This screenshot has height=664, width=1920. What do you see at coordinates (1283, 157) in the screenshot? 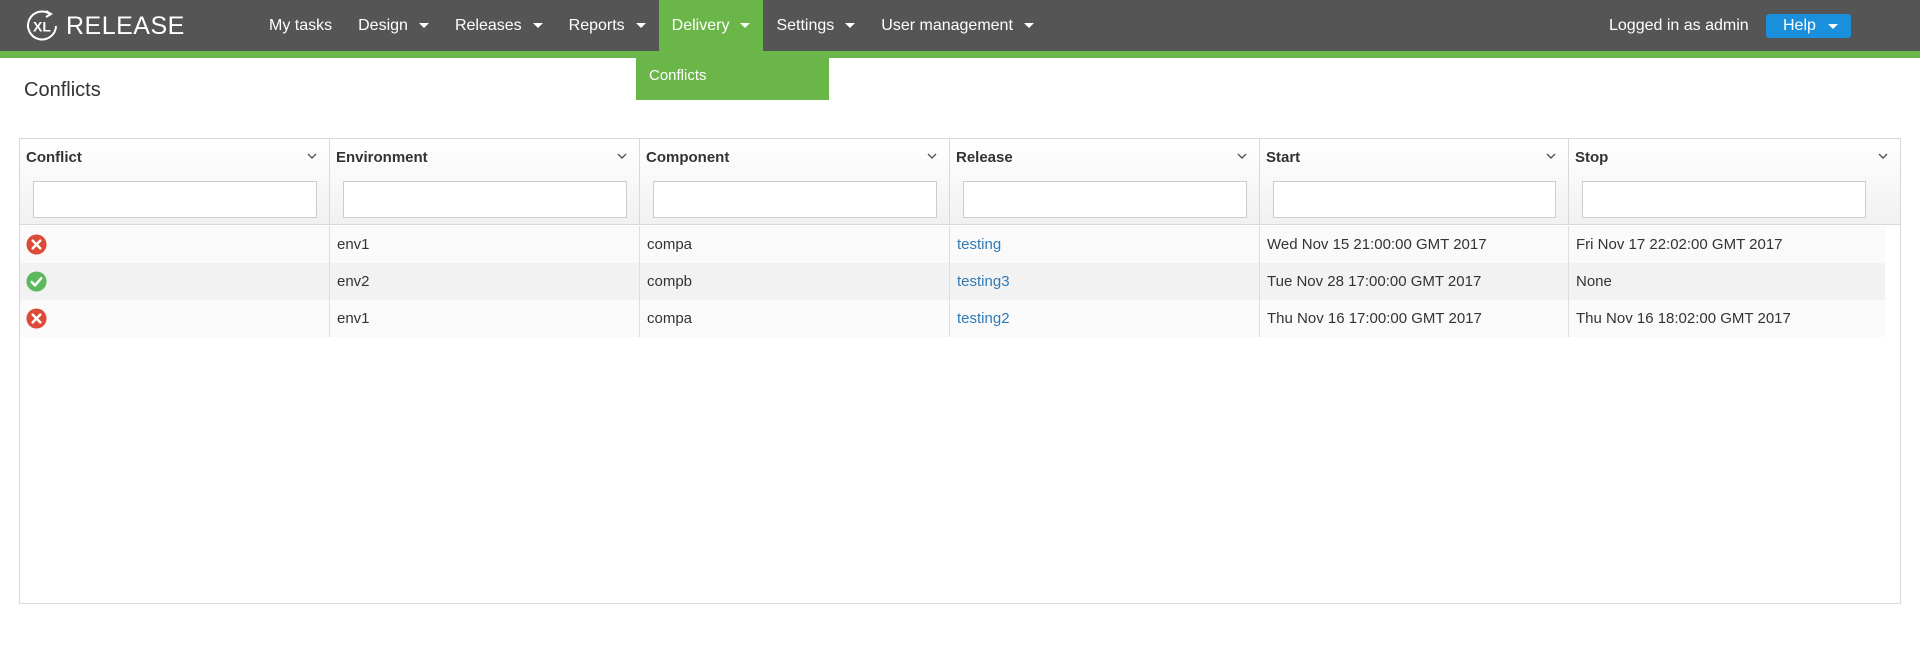
I see `column-header-label: Start` at bounding box center [1283, 157].